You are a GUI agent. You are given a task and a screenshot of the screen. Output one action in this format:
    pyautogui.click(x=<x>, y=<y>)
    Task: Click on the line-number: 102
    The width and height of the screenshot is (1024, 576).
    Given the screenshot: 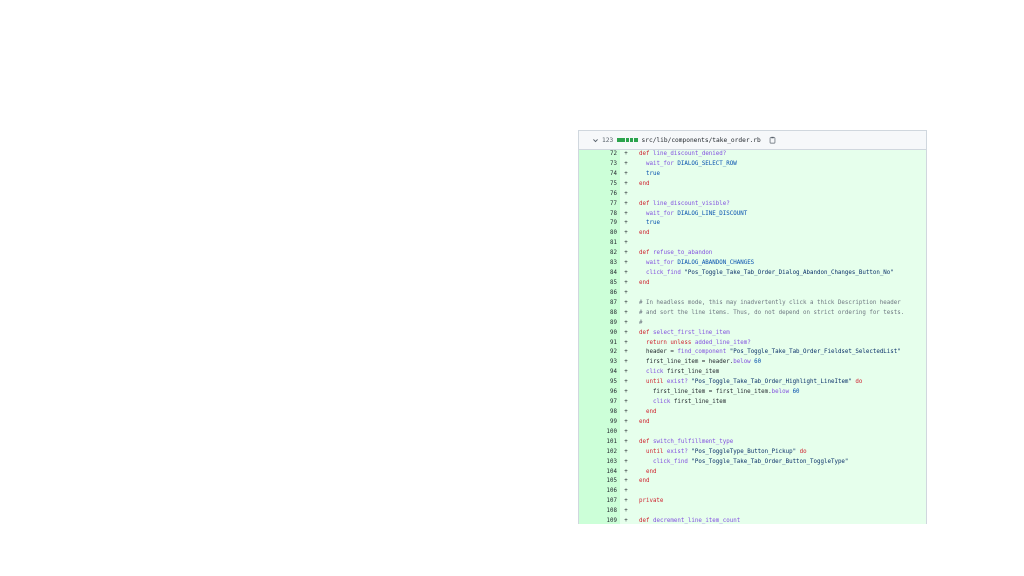 What is the action you would take?
    pyautogui.click(x=599, y=452)
    